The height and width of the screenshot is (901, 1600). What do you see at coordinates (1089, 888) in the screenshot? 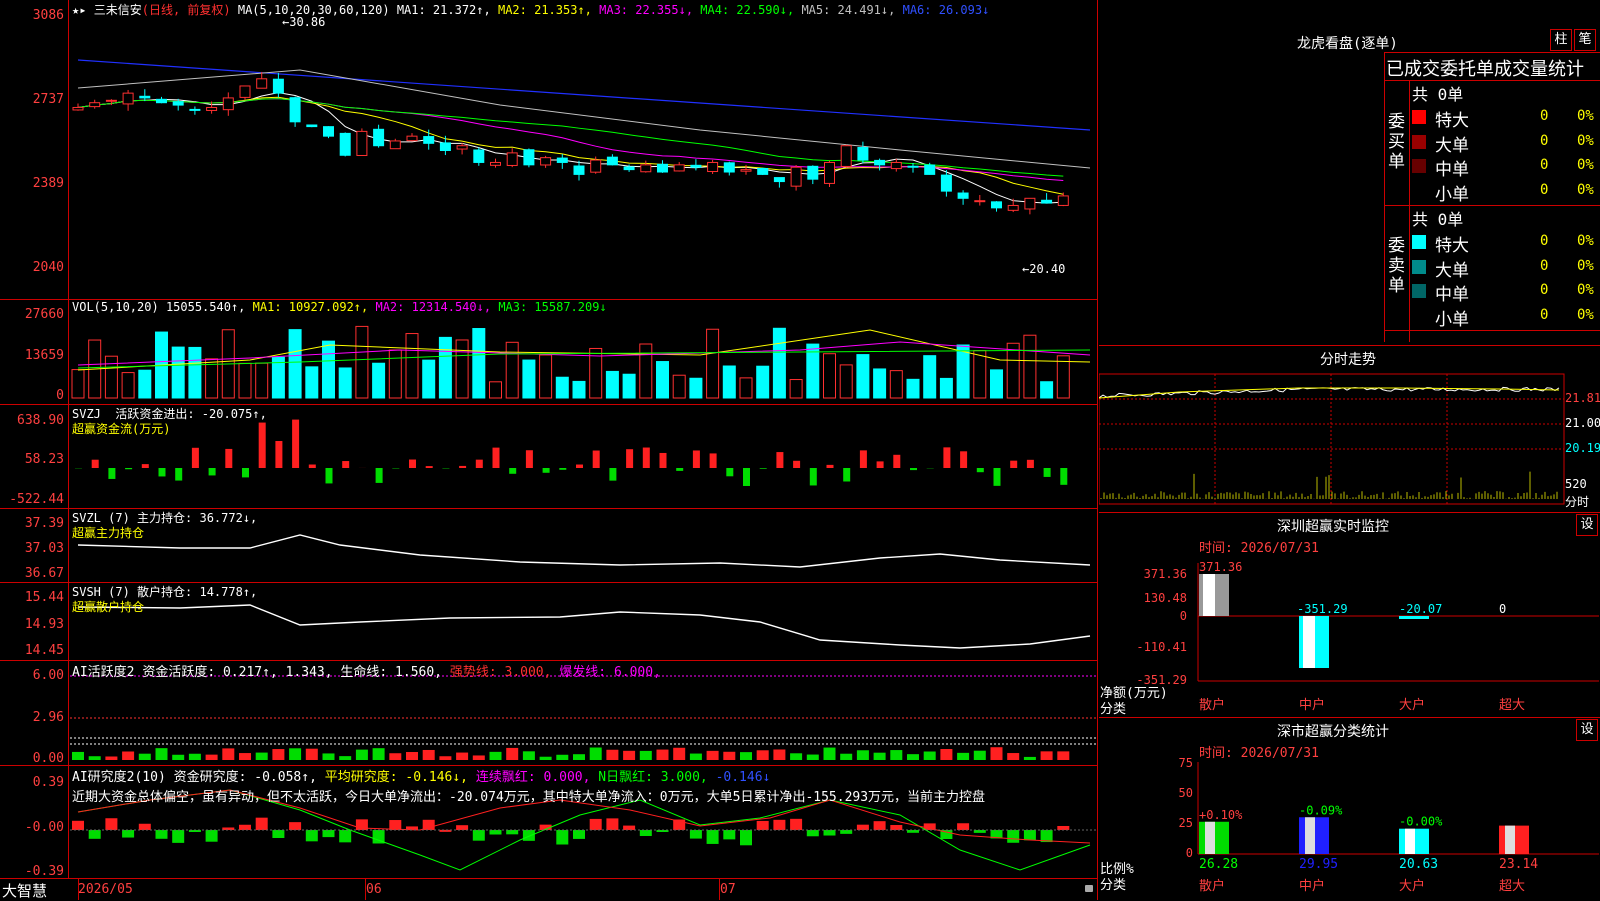
I see `lock-icon` at bounding box center [1089, 888].